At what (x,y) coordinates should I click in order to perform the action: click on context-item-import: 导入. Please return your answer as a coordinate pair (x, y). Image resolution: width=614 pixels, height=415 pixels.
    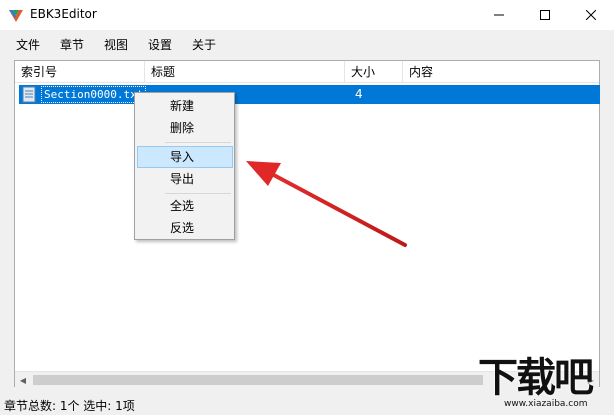
    Looking at the image, I should click on (185, 157).